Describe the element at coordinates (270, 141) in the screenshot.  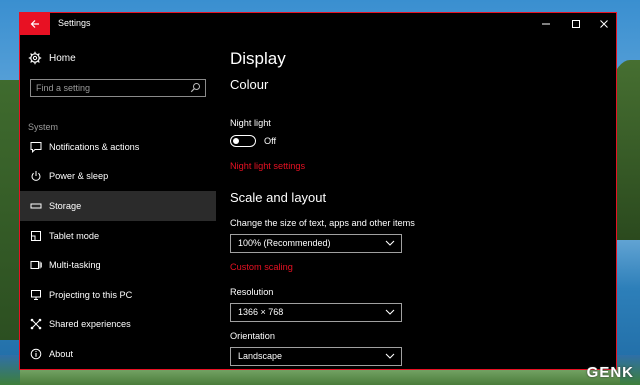
I see `night-light-state: Off` at that location.